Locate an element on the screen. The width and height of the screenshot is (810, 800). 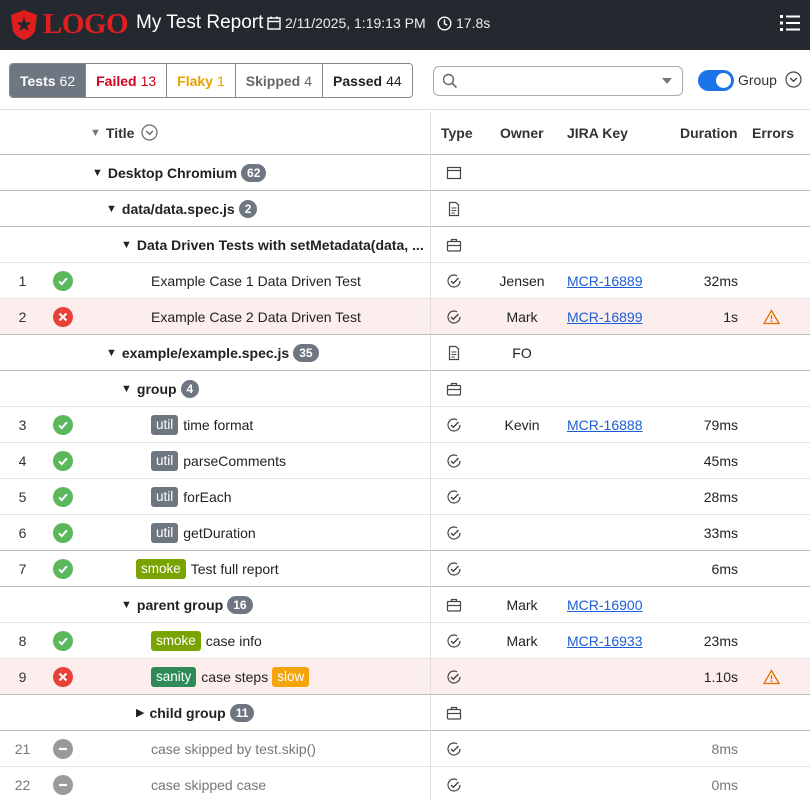
table-row: 6 util getDuration 33ms is located at coordinates (405, 533).